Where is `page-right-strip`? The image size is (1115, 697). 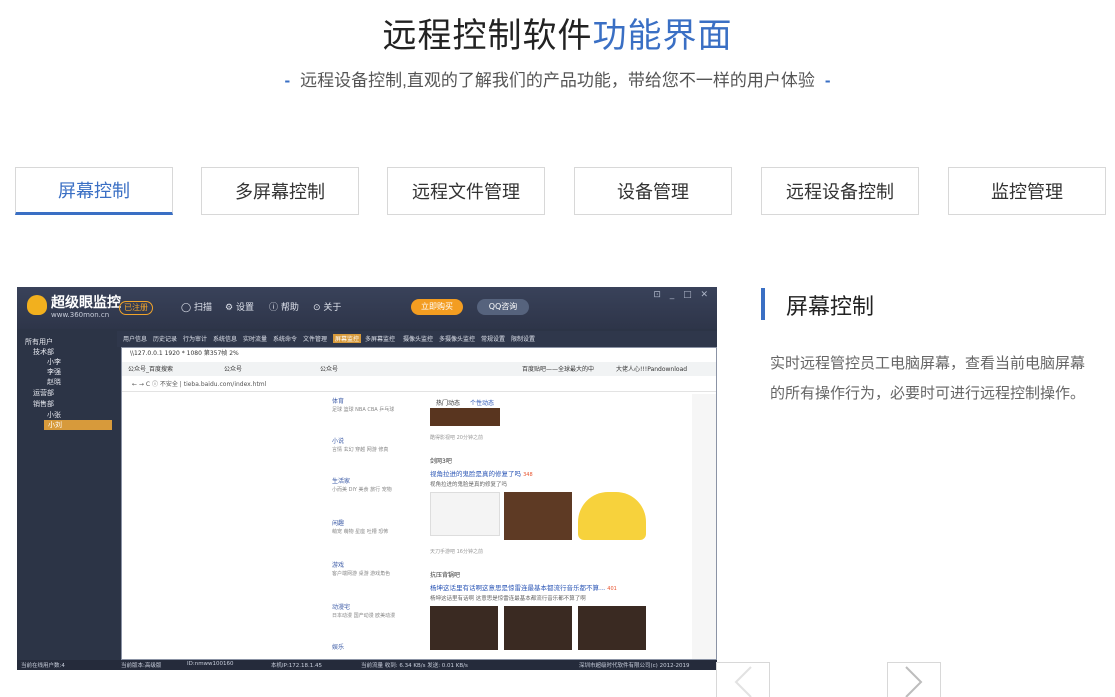 page-right-strip is located at coordinates (704, 526).